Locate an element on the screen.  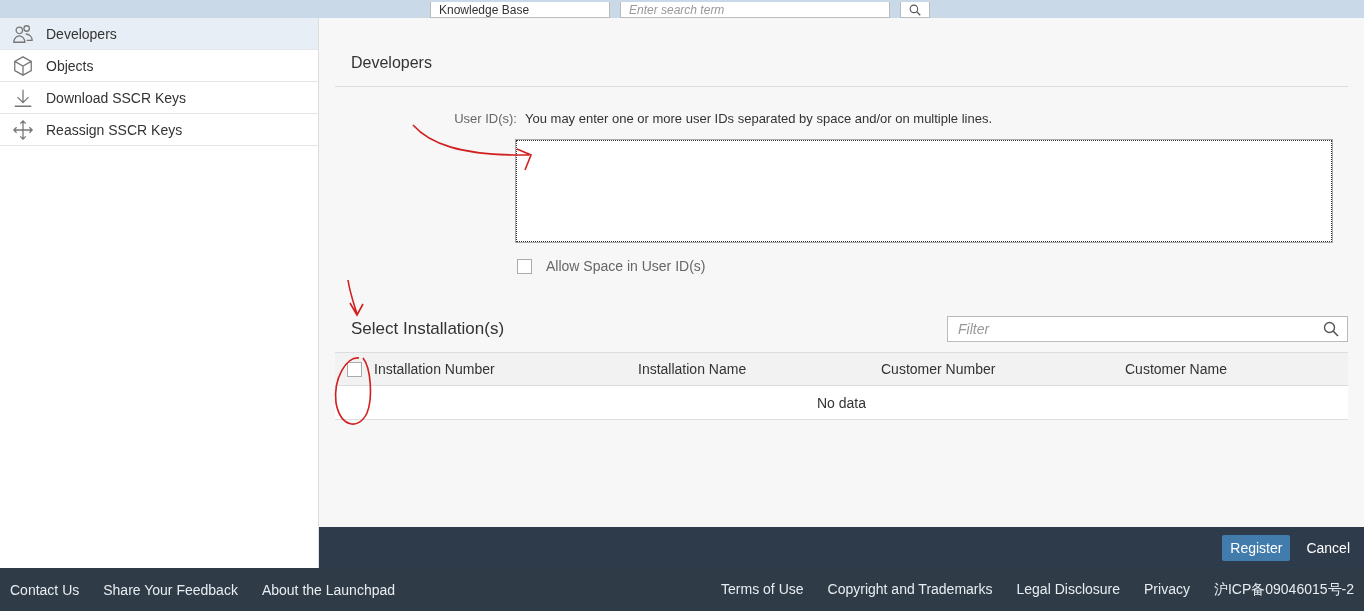
sidebar-item: Developers is located at coordinates (159, 34).